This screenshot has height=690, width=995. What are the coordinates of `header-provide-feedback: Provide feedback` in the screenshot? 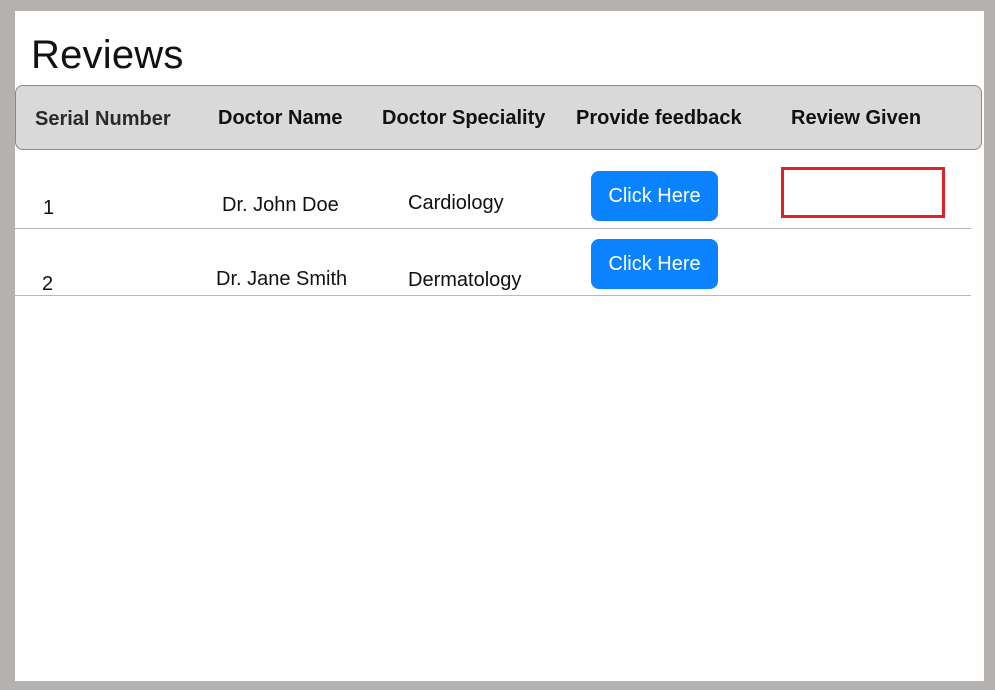 It's located at (659, 118).